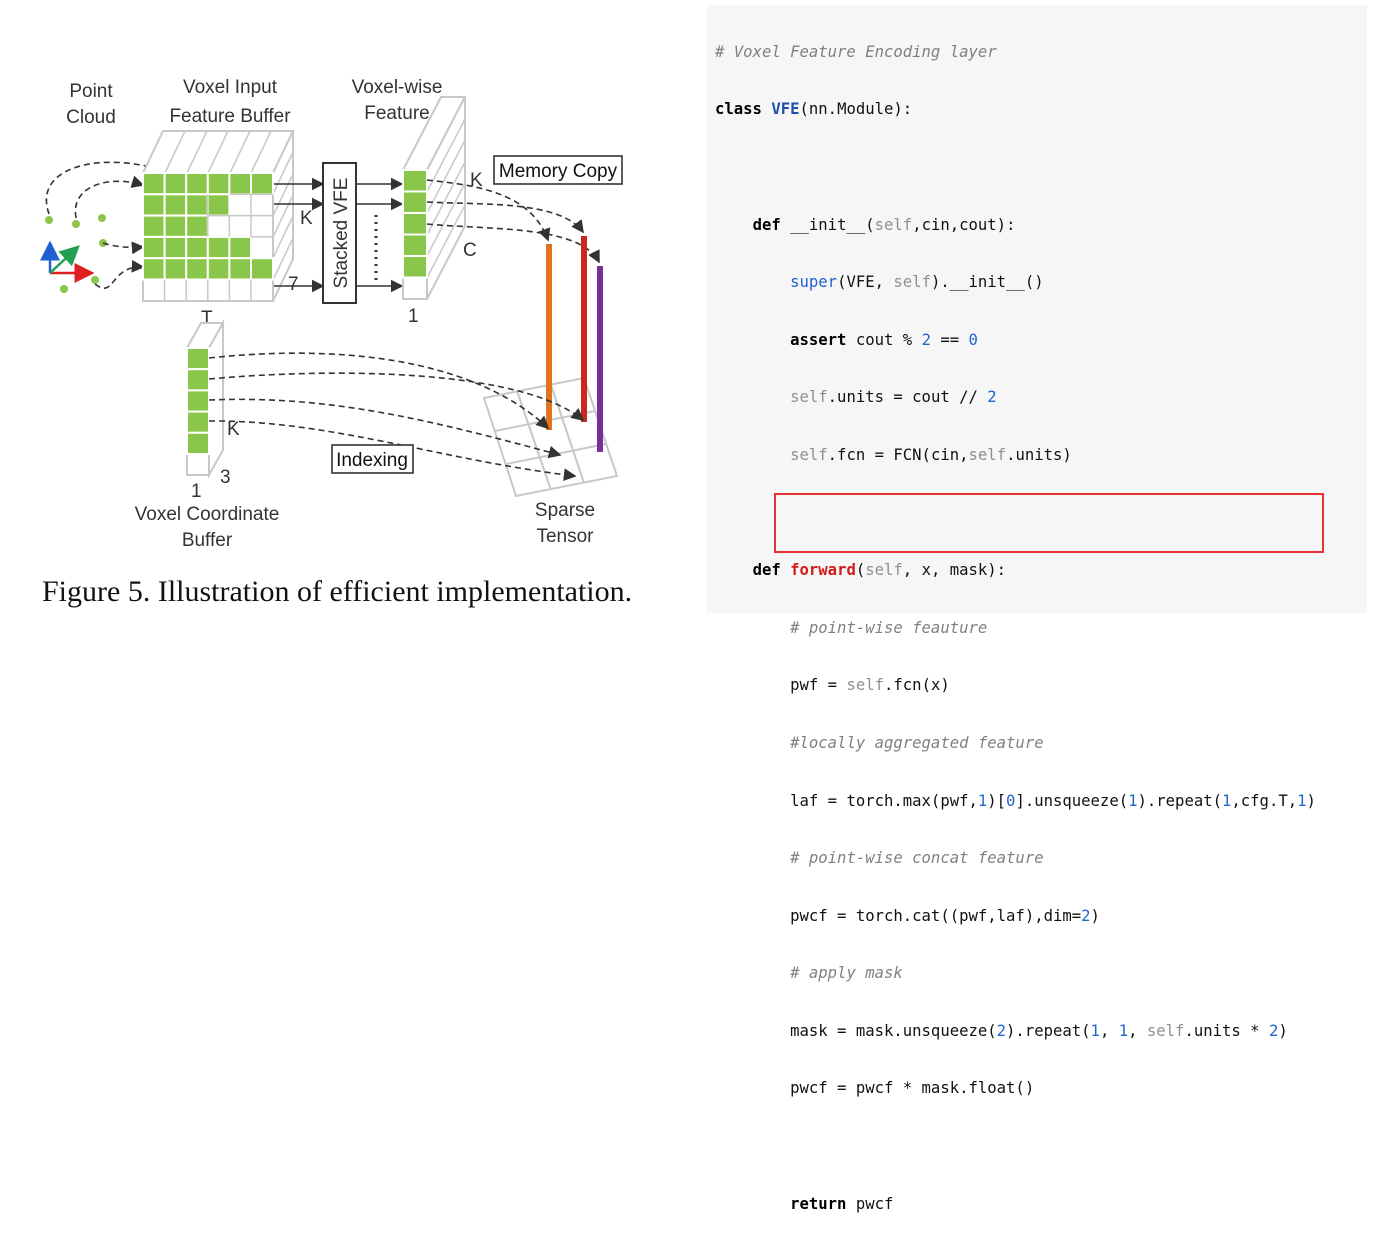 This screenshot has height=1247, width=1385. I want to click on voxel-coord-label-1: Voxel Coordinate, so click(207, 514).